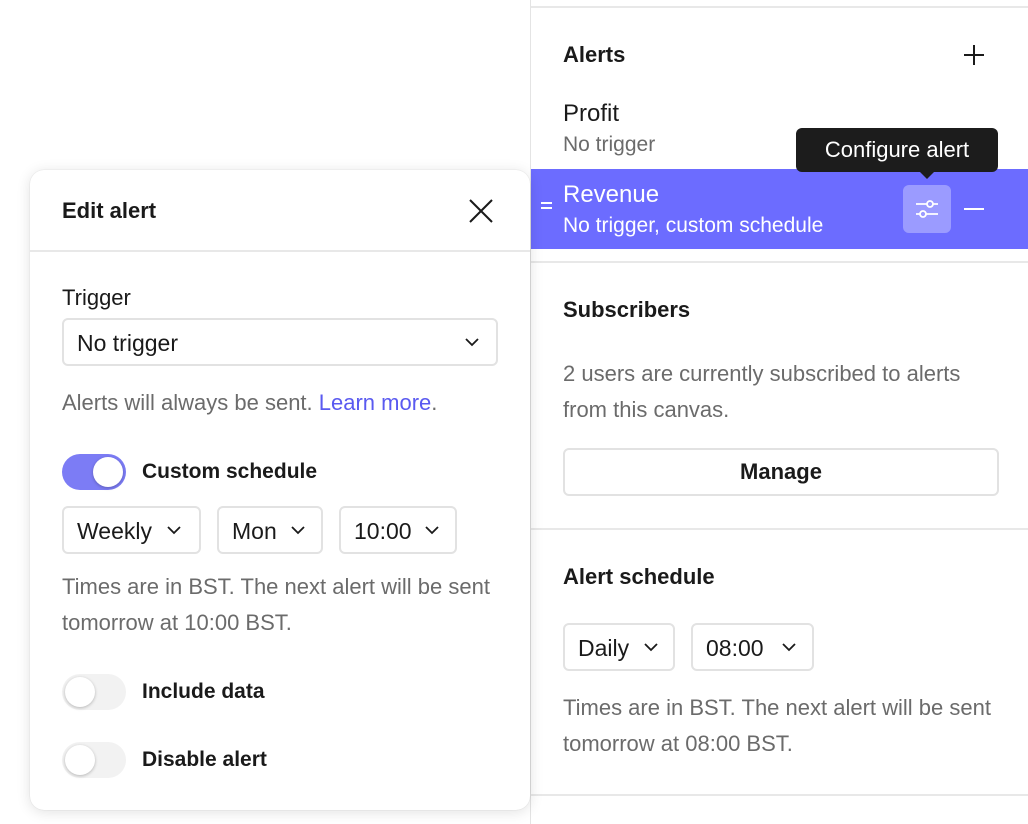 This screenshot has height=824, width=1028. Describe the element at coordinates (547, 207) in the screenshot. I see `drag-handle-icon` at that location.